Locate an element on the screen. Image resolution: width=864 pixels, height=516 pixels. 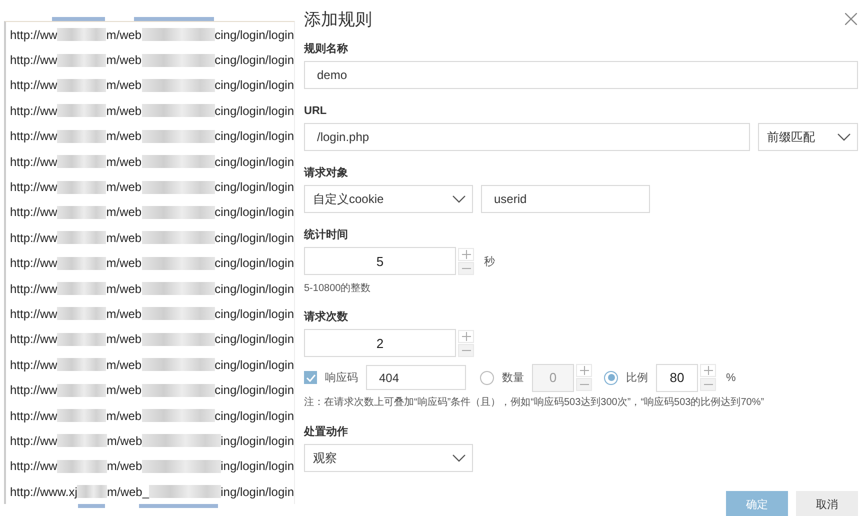
close-icon is located at coordinates (851, 19).